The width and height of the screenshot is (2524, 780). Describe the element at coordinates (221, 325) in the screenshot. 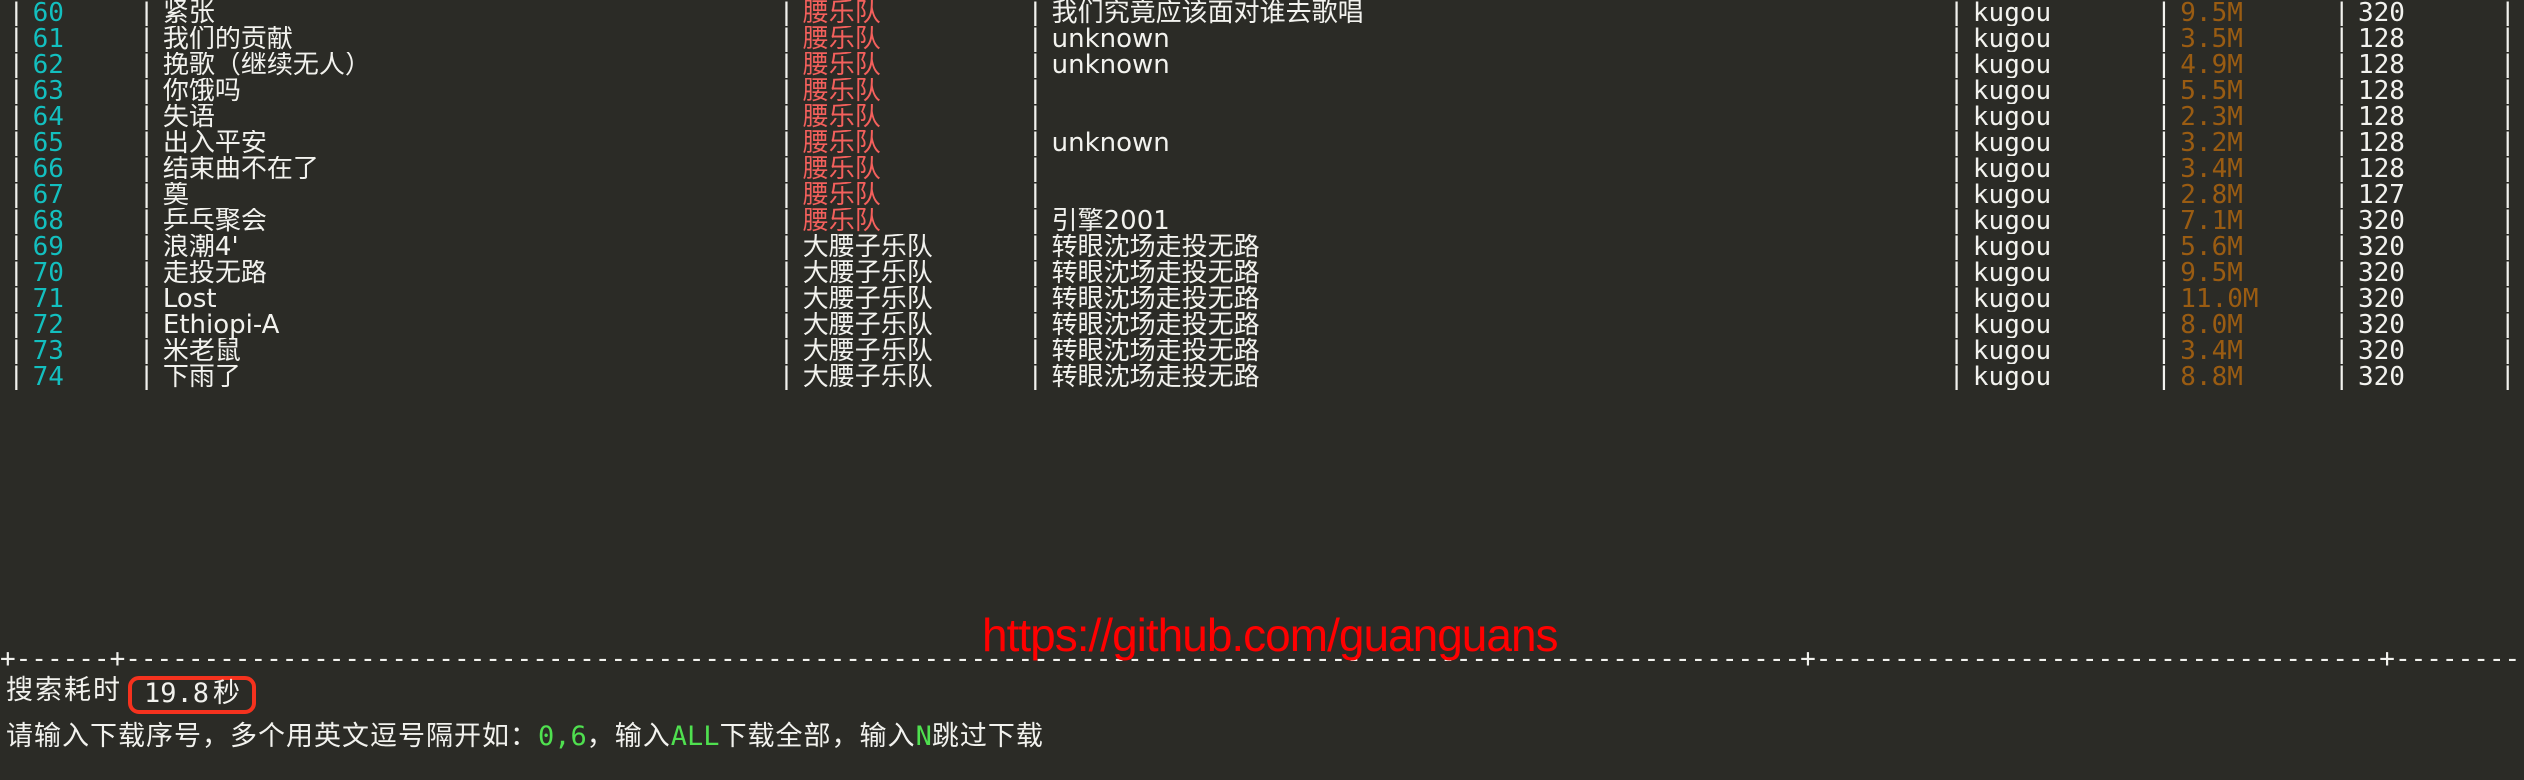

I see `cell-song-title: Ethiopi-A` at that location.